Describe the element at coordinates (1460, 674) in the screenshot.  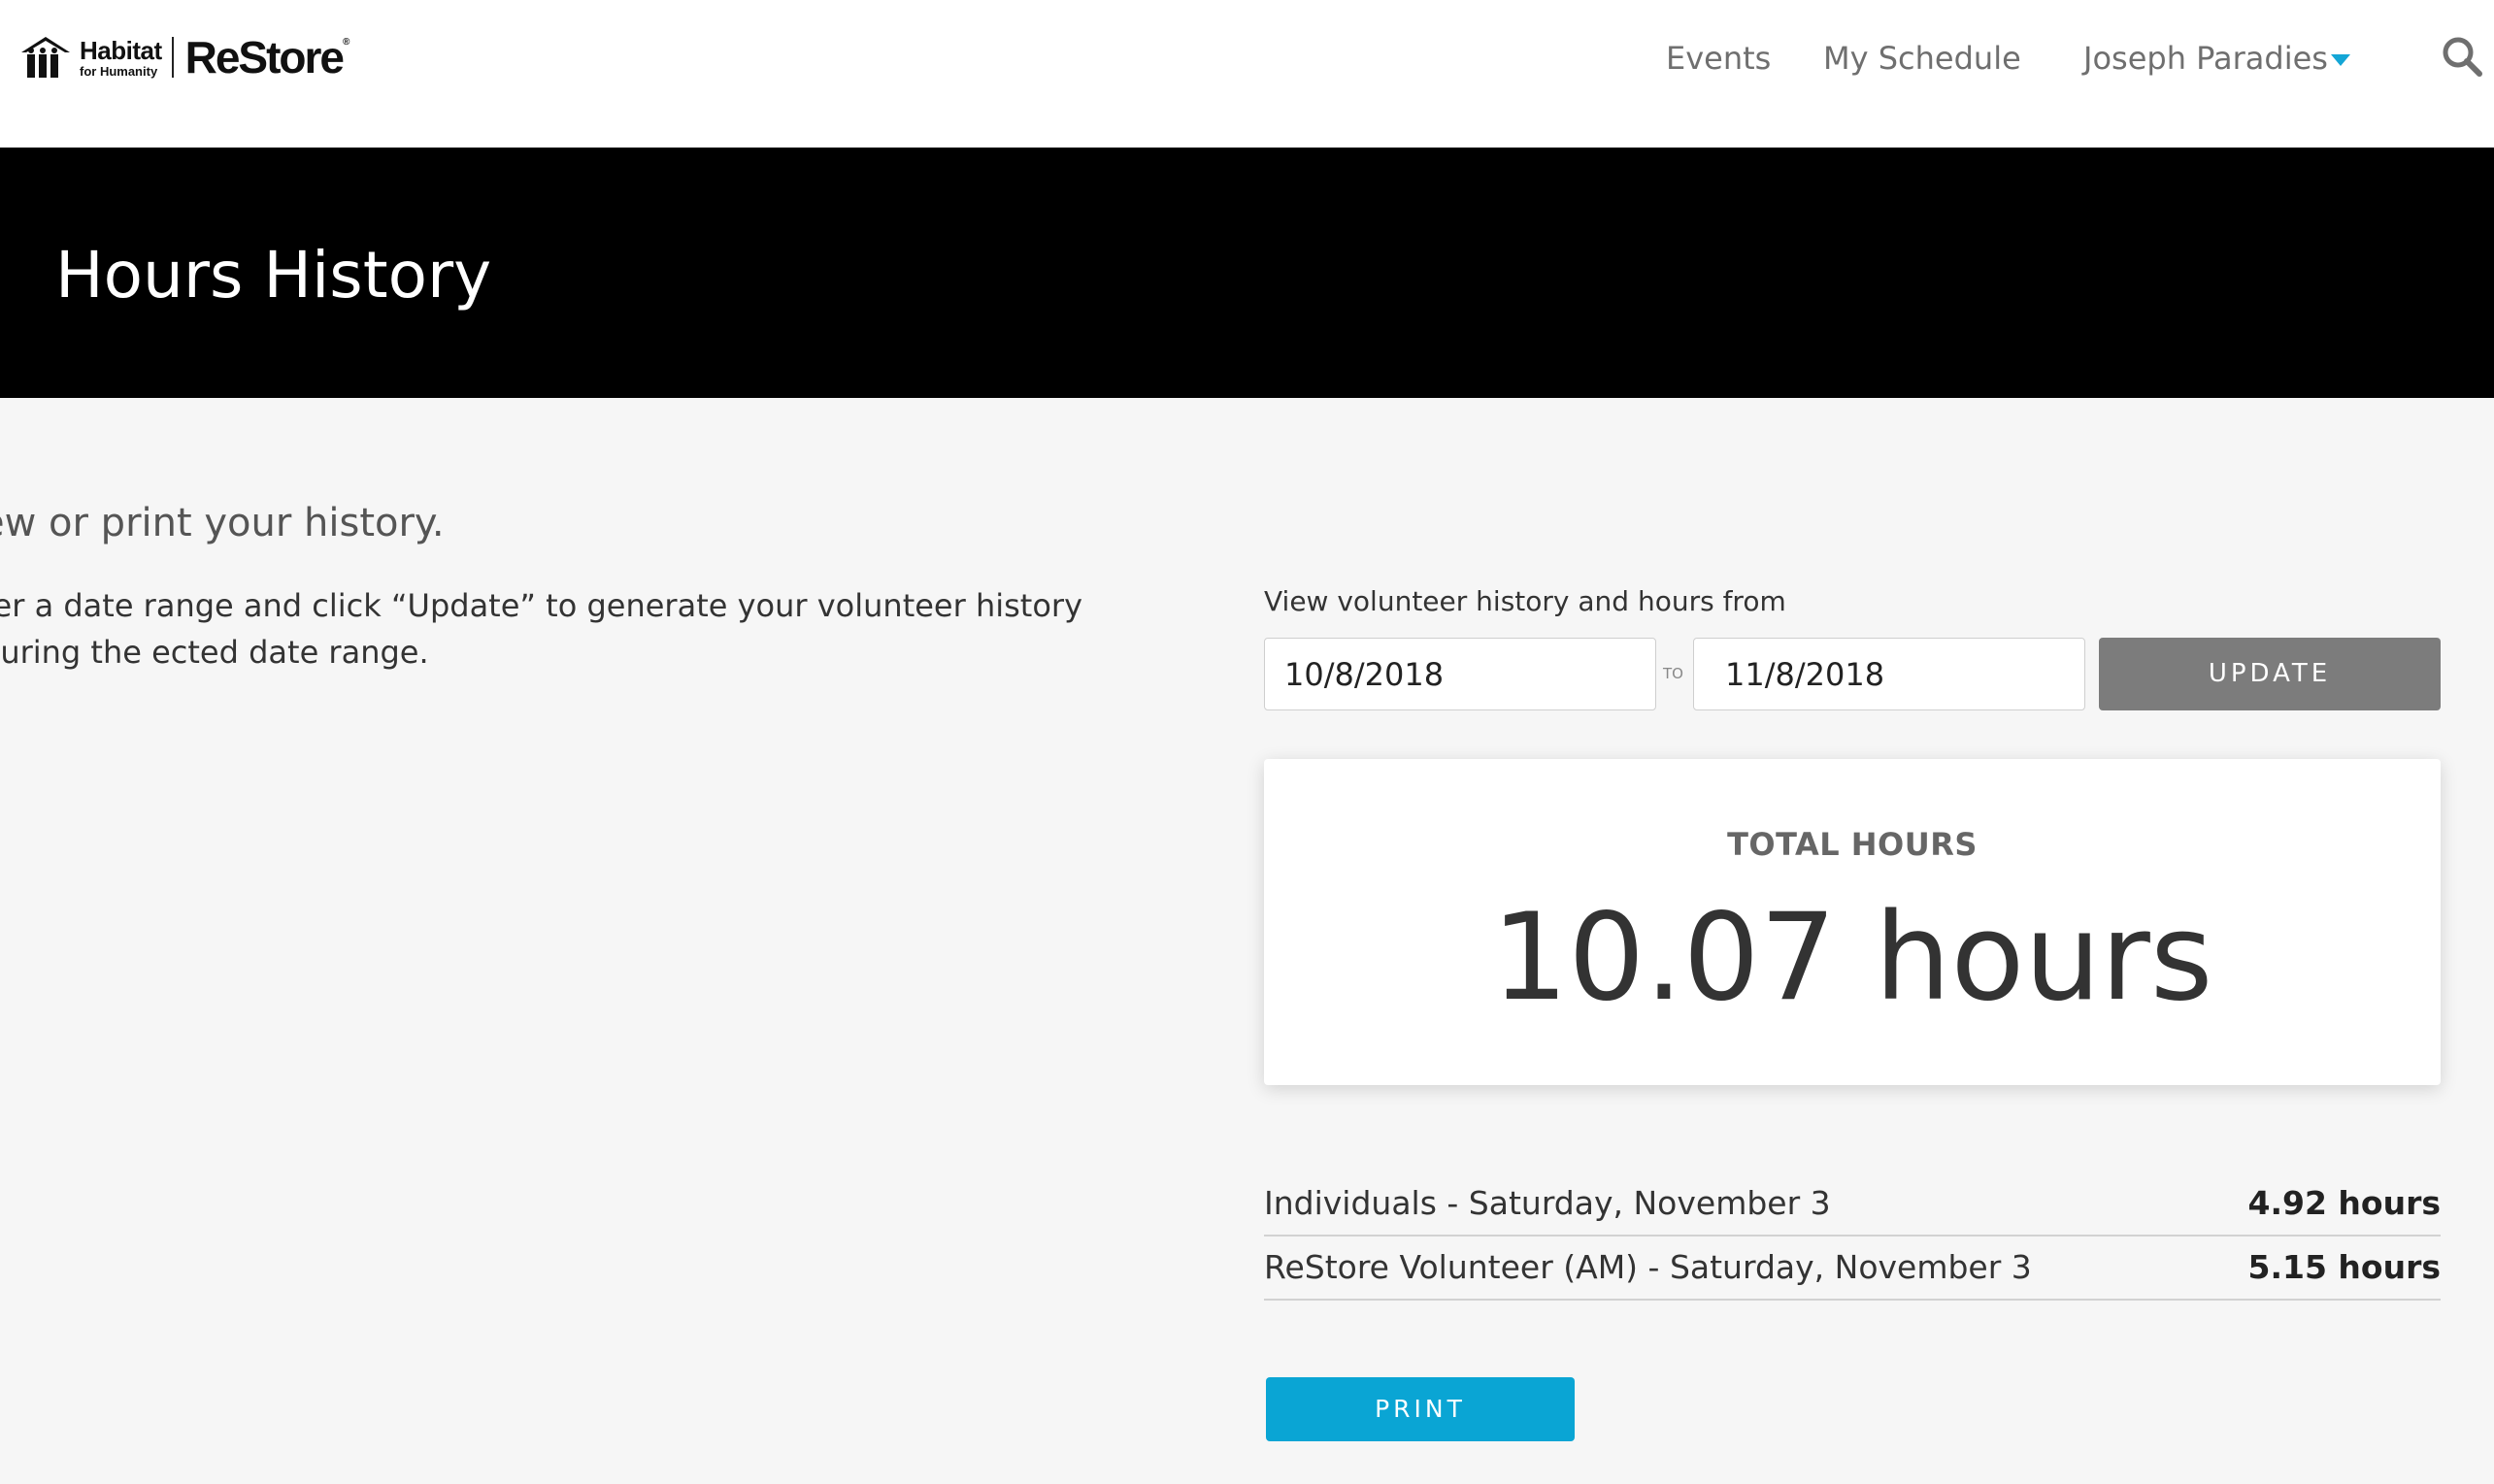
I see `start-date-field` at that location.